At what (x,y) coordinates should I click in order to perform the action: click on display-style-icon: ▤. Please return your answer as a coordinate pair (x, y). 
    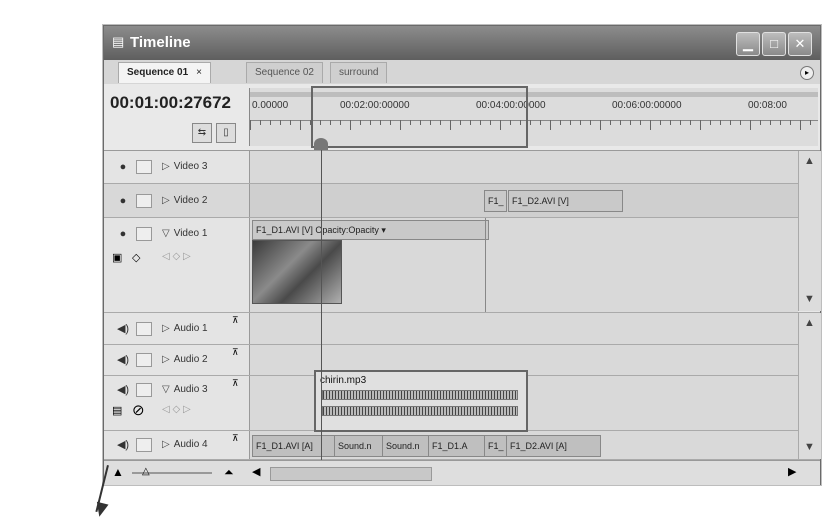
    Looking at the image, I should click on (117, 410).